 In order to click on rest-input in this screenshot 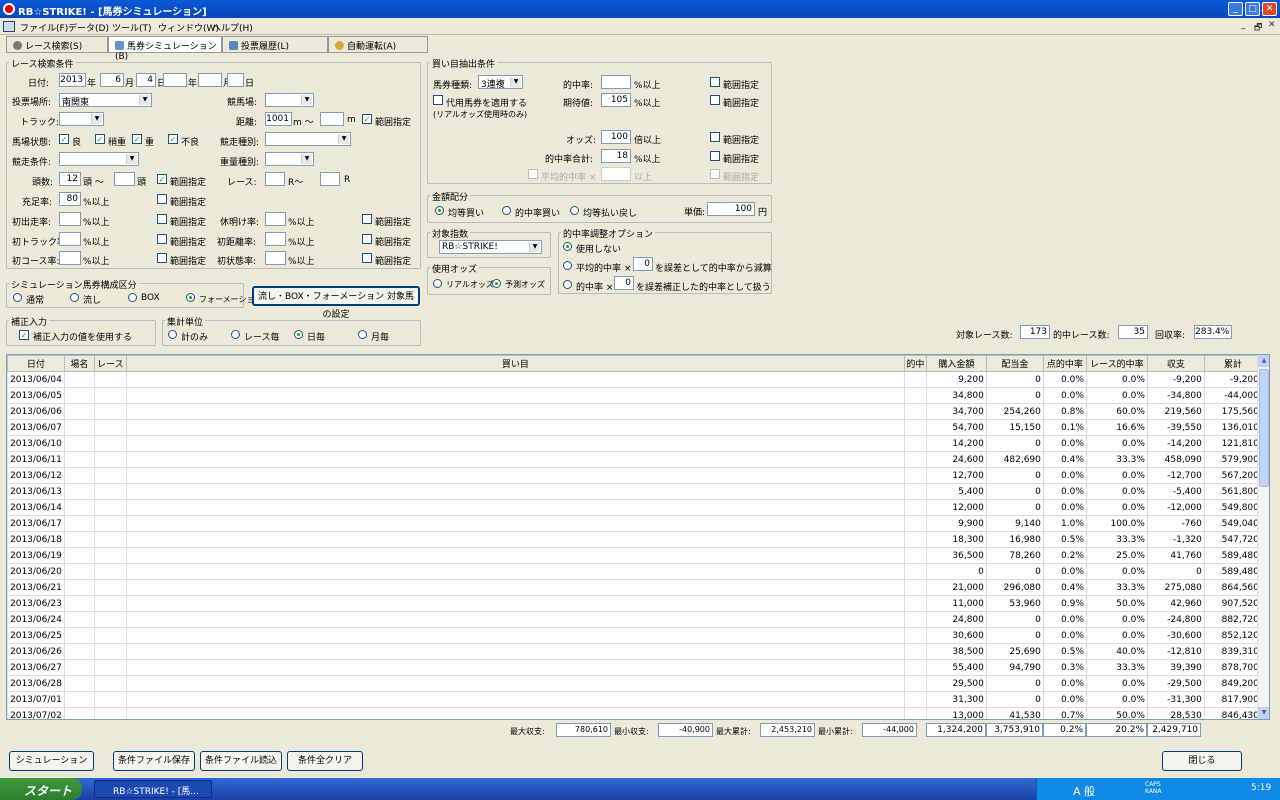, I will do `click(275, 219)`.